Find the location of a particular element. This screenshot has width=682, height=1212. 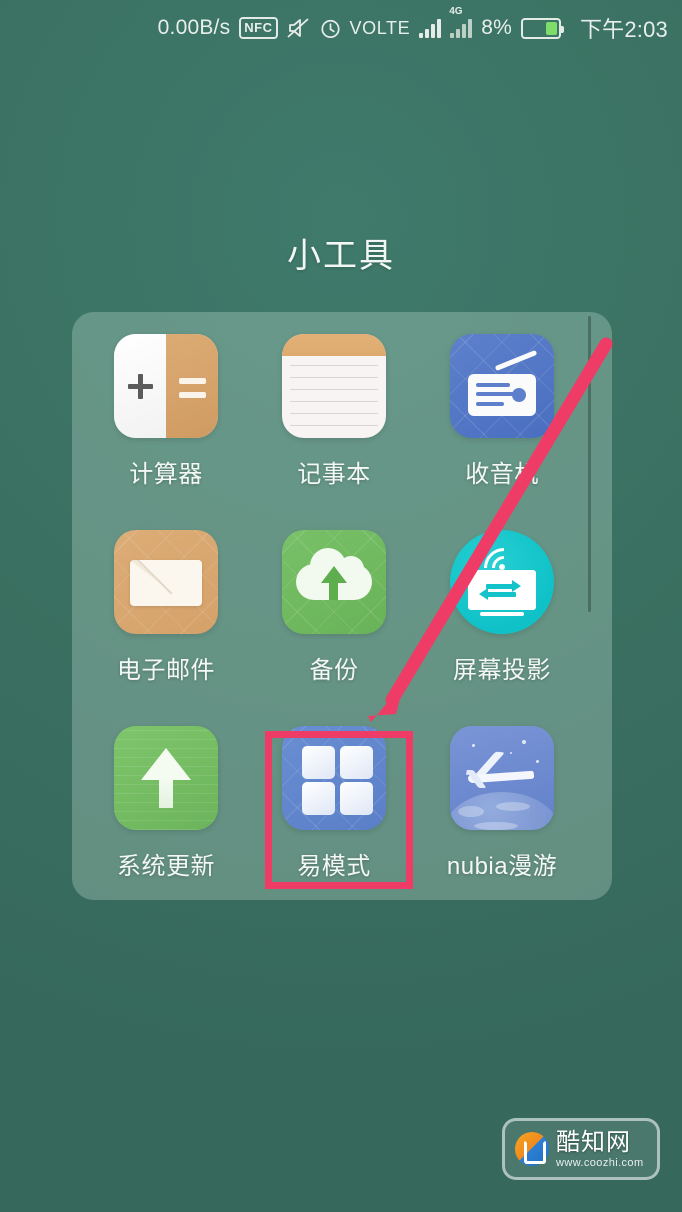

battery-percent-label: 8% is located at coordinates (496, 27).